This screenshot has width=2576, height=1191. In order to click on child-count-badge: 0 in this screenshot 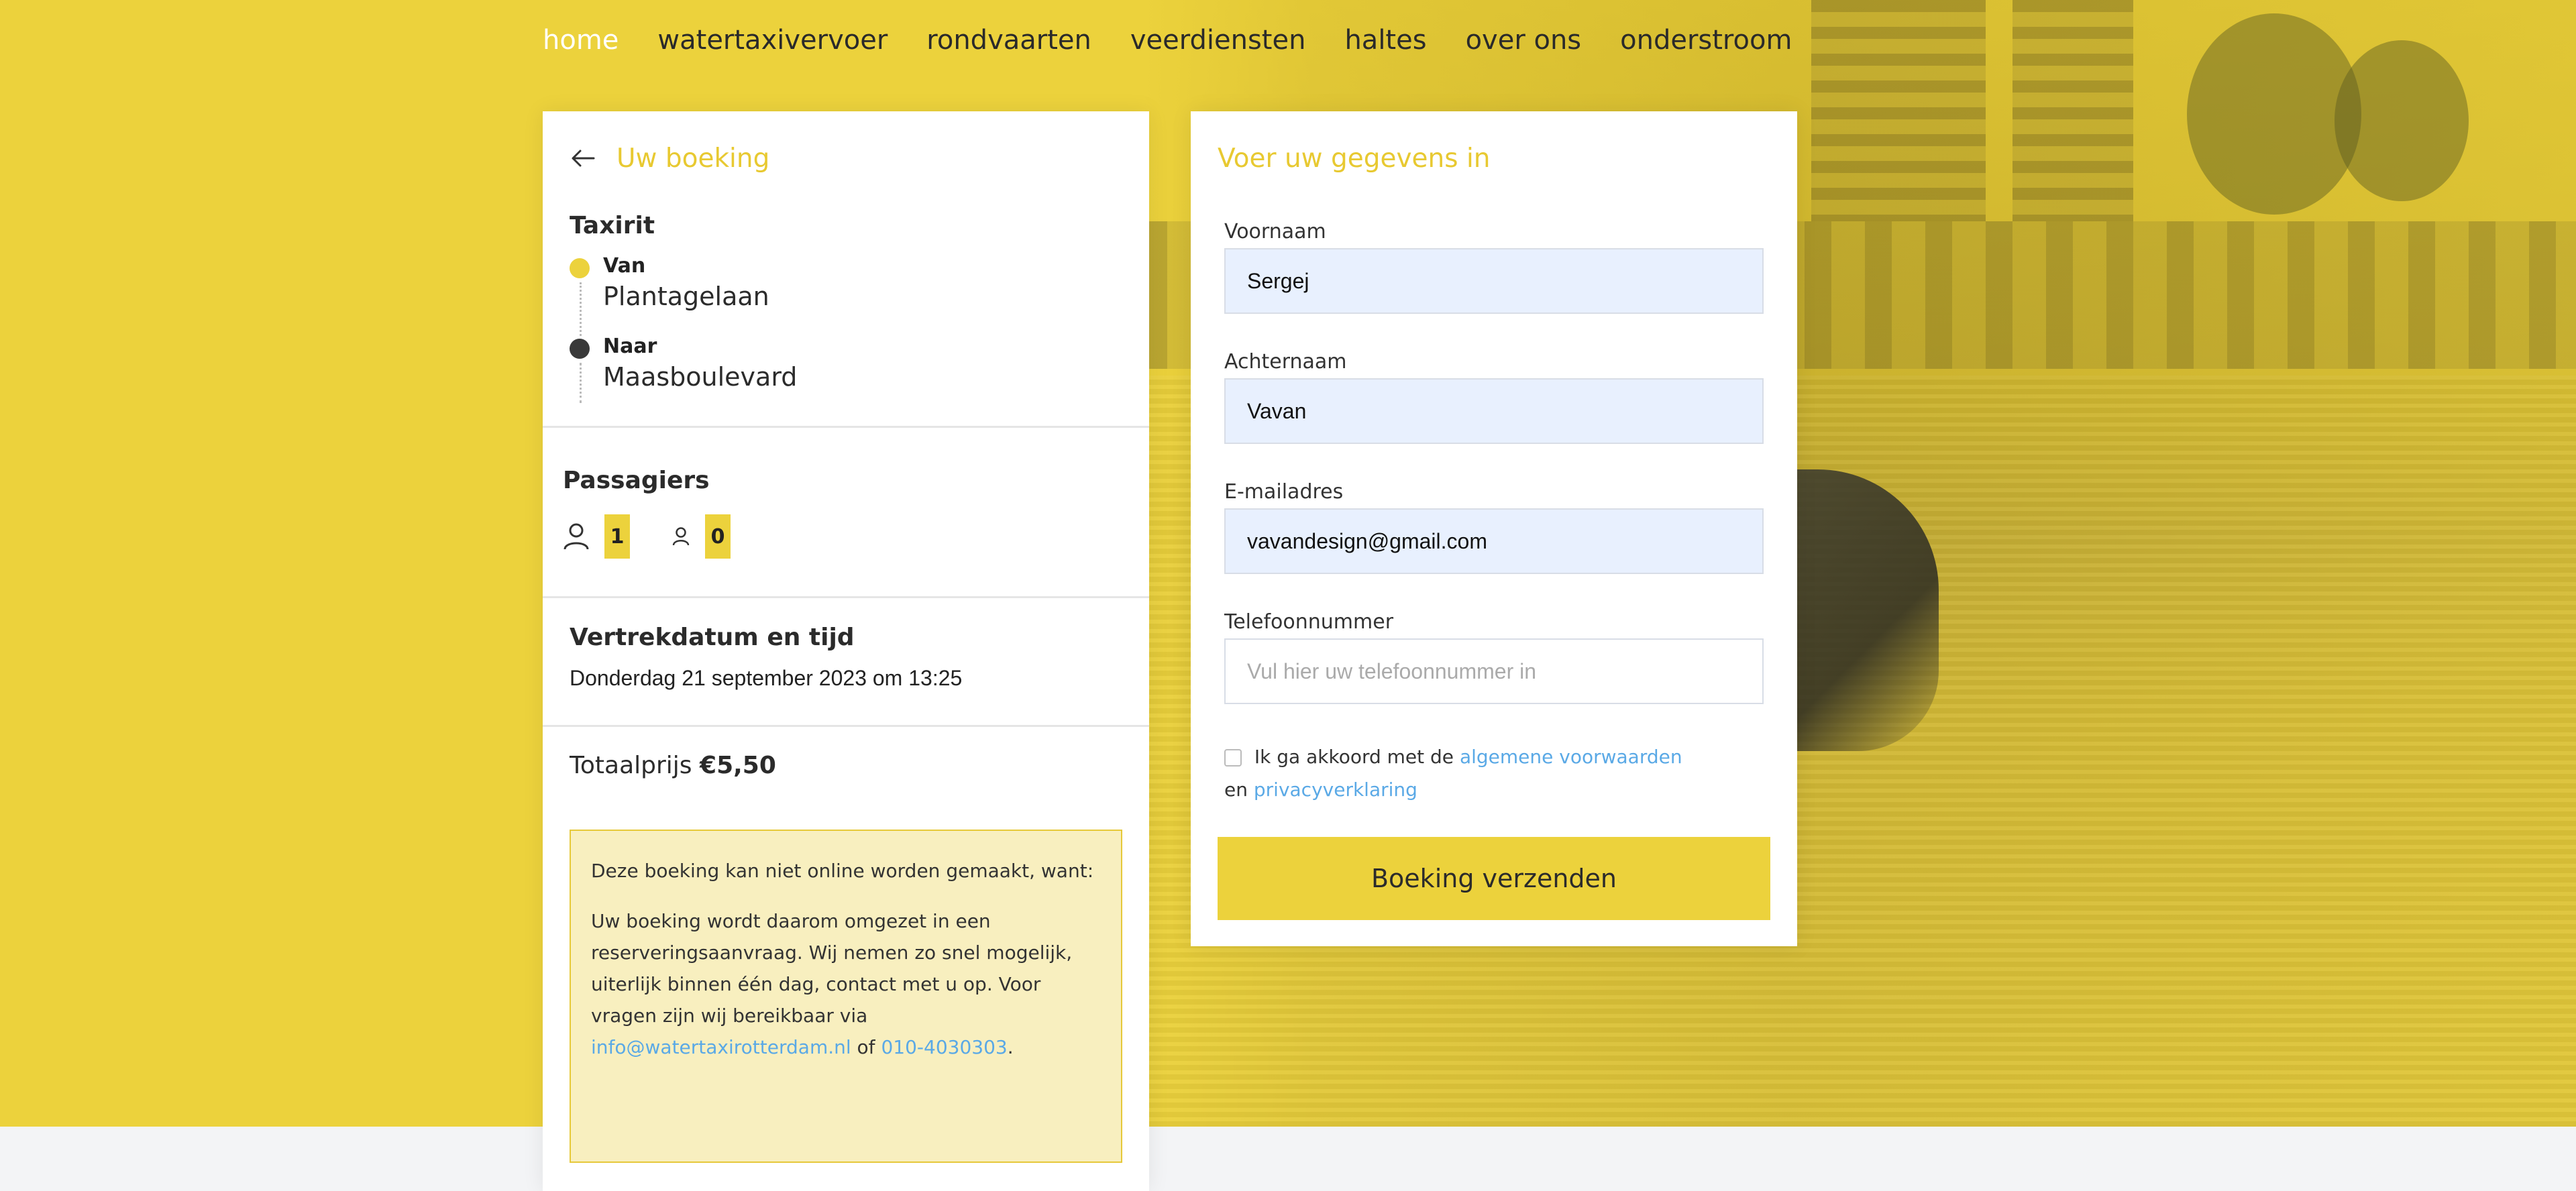, I will do `click(718, 536)`.